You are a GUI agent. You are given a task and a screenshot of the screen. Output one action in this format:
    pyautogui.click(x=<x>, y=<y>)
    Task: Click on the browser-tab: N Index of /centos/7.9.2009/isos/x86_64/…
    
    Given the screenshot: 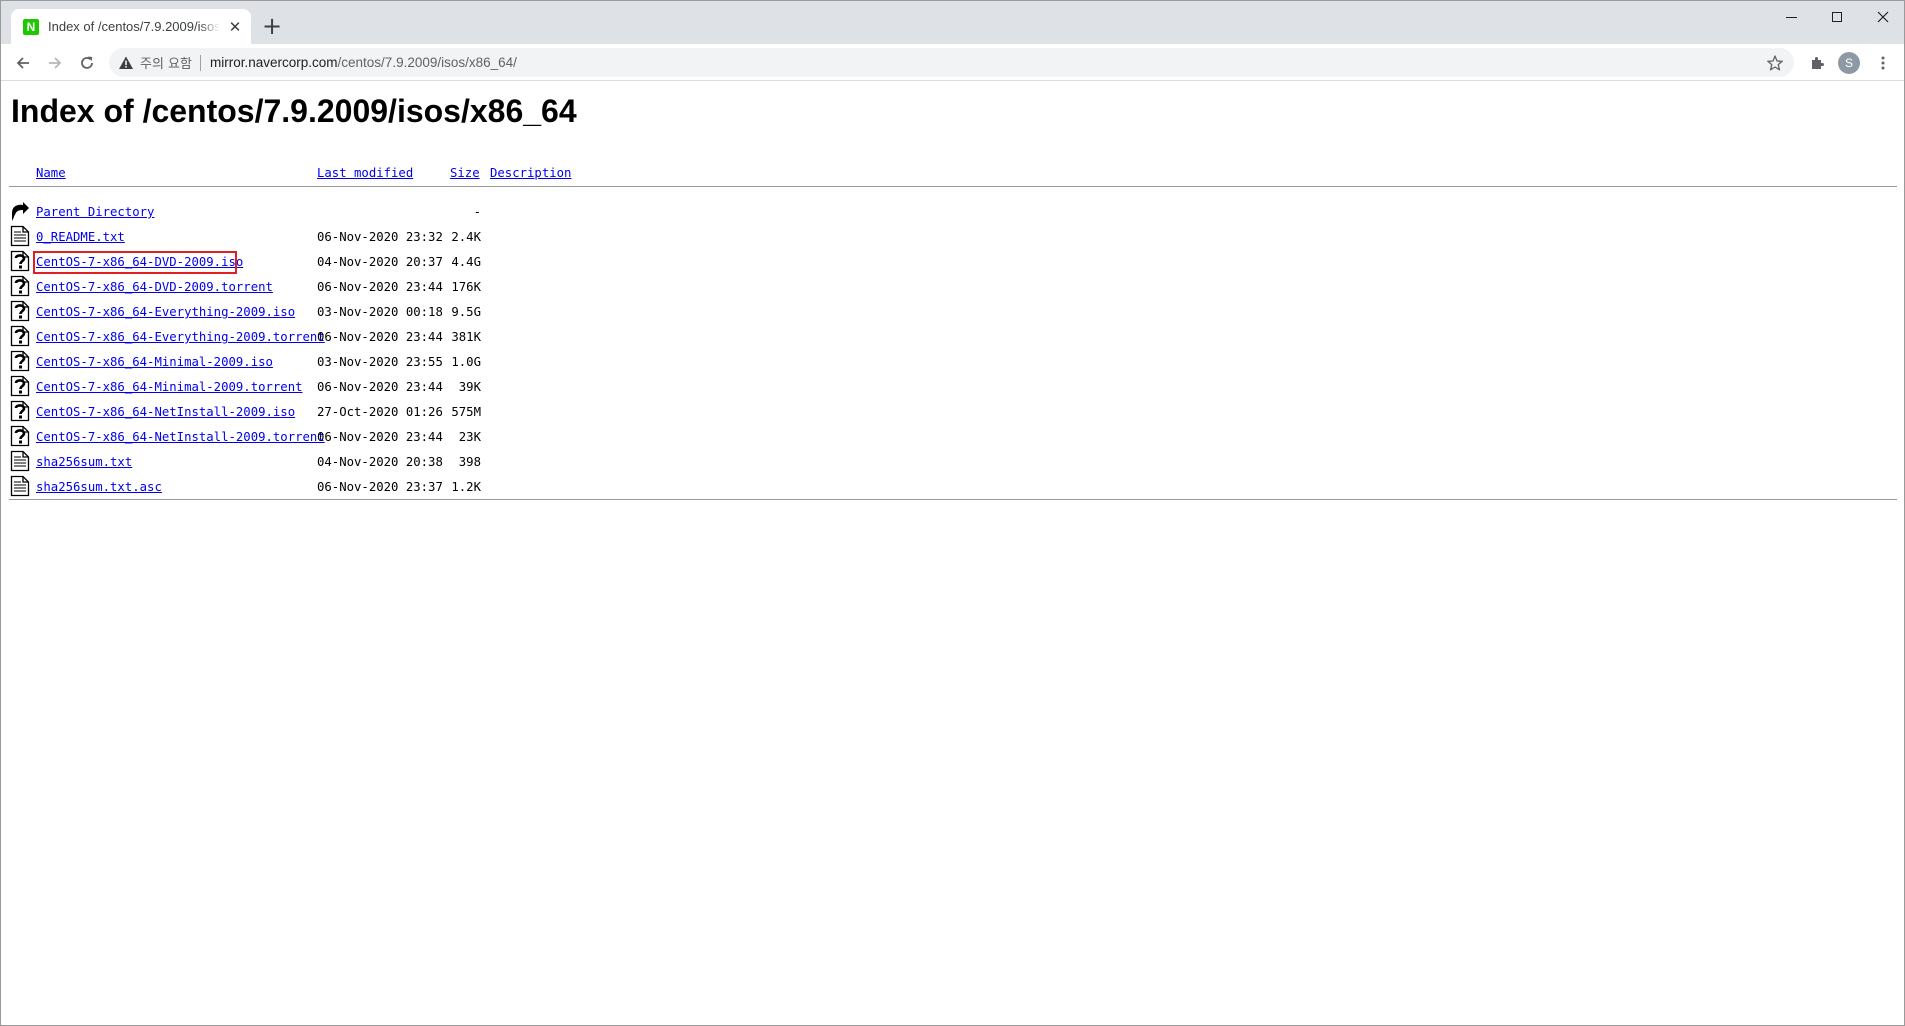 What is the action you would take?
    pyautogui.click(x=131, y=26)
    